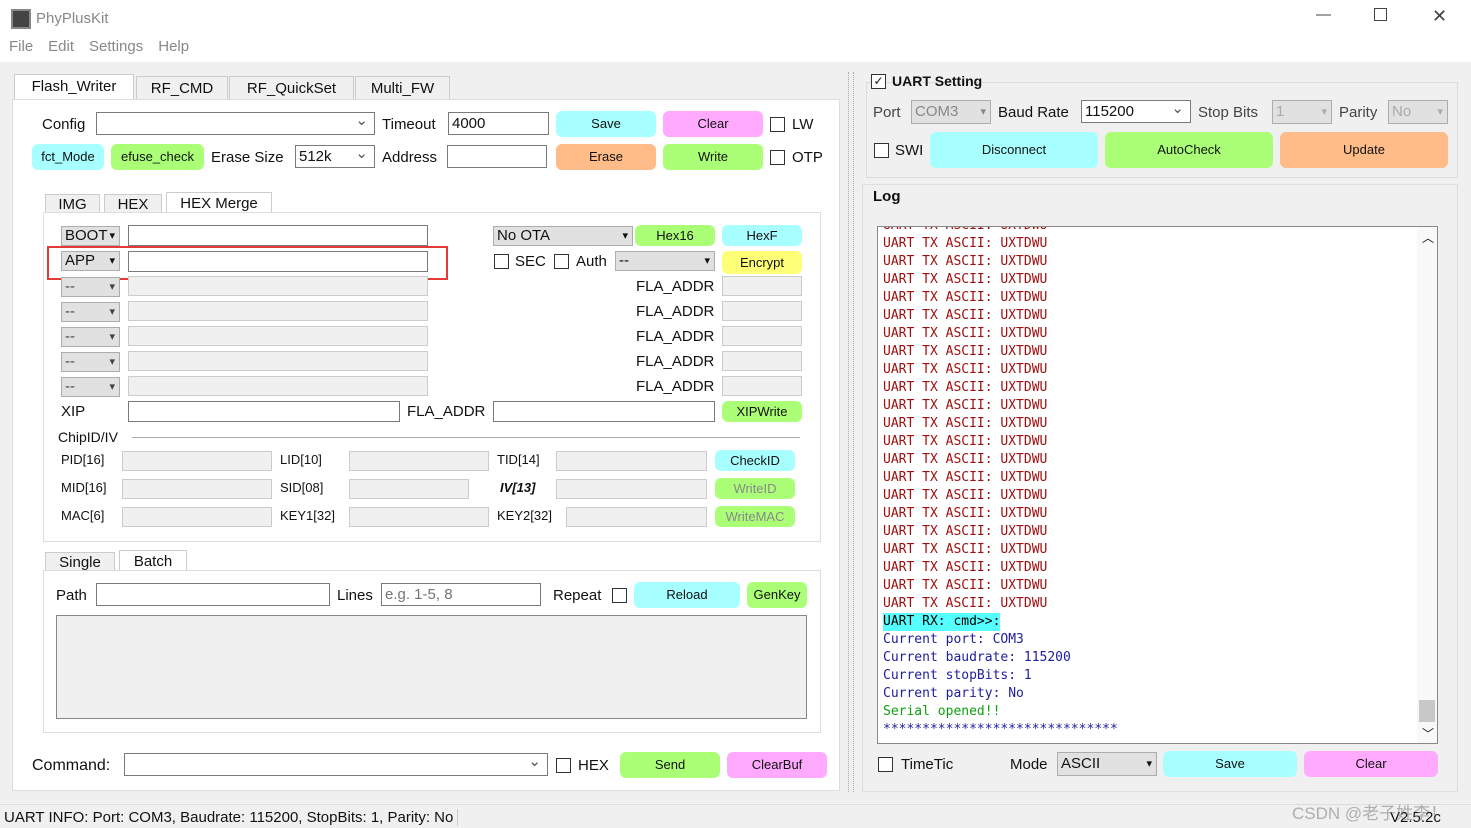 This screenshot has height=828, width=1471. Describe the element at coordinates (1364, 150) in the screenshot. I see `update-button: Update` at that location.